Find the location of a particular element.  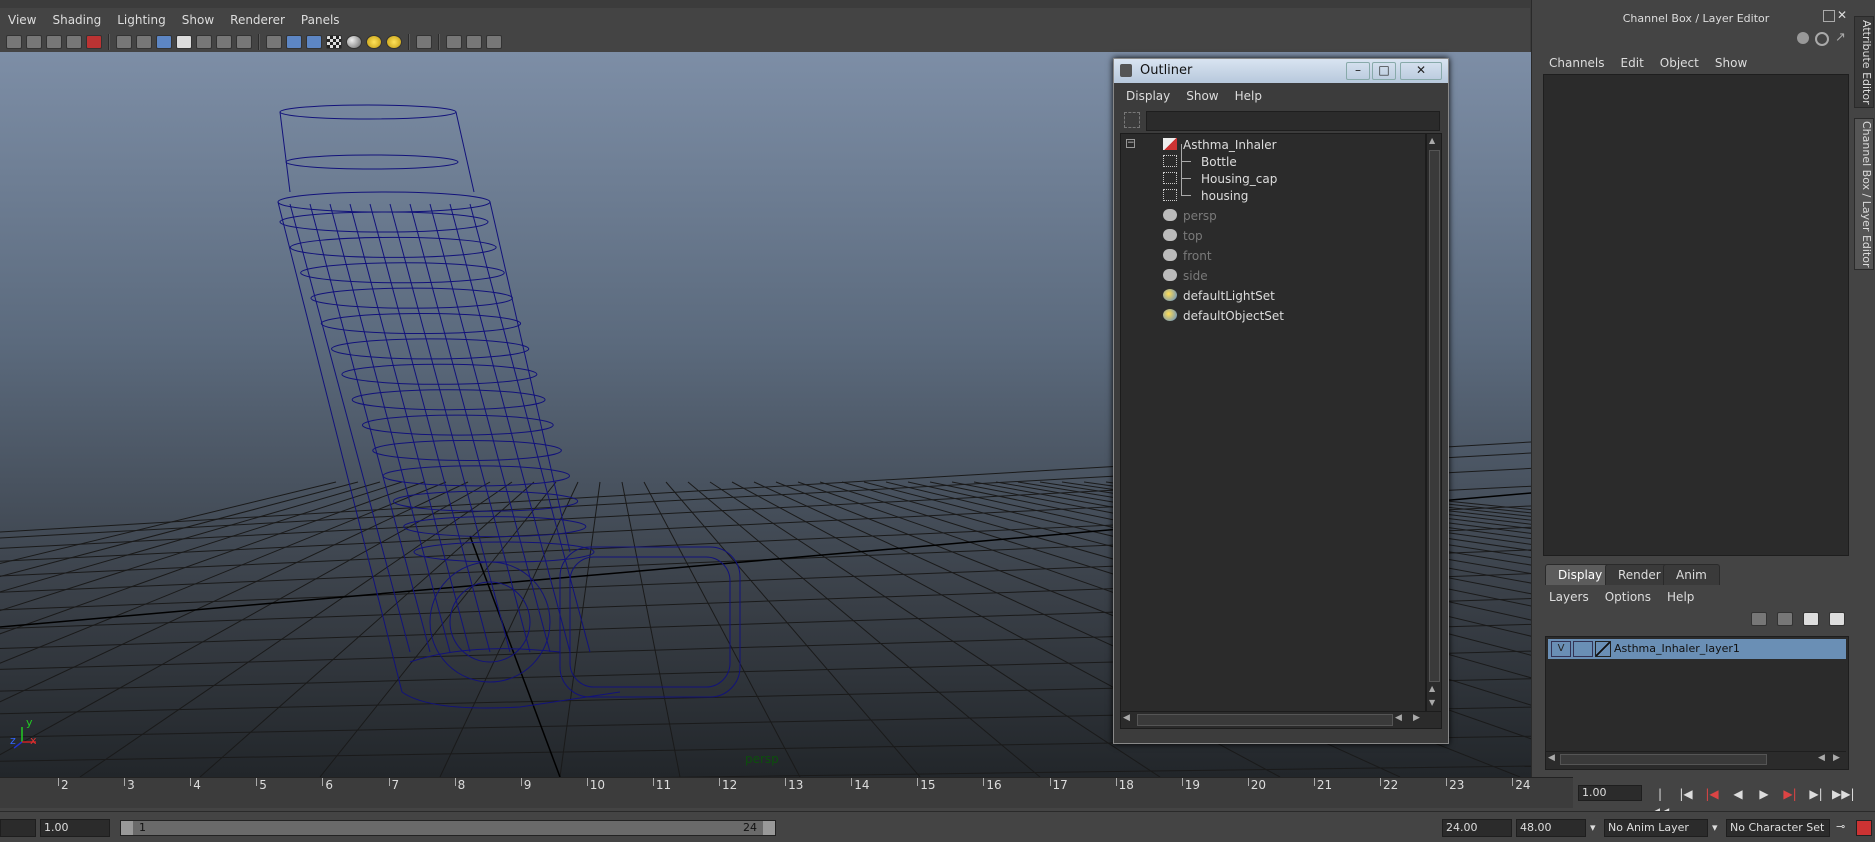

menu-renderer: Renderer is located at coordinates (257, 20).